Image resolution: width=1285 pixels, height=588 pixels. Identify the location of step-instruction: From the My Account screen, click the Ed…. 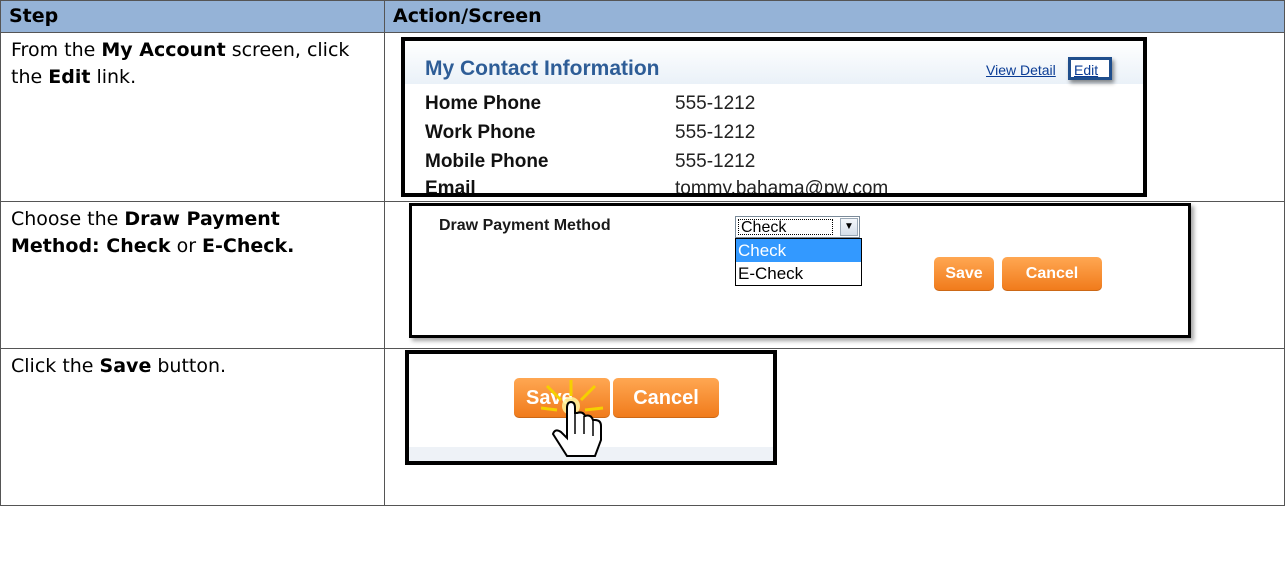
(180, 63).